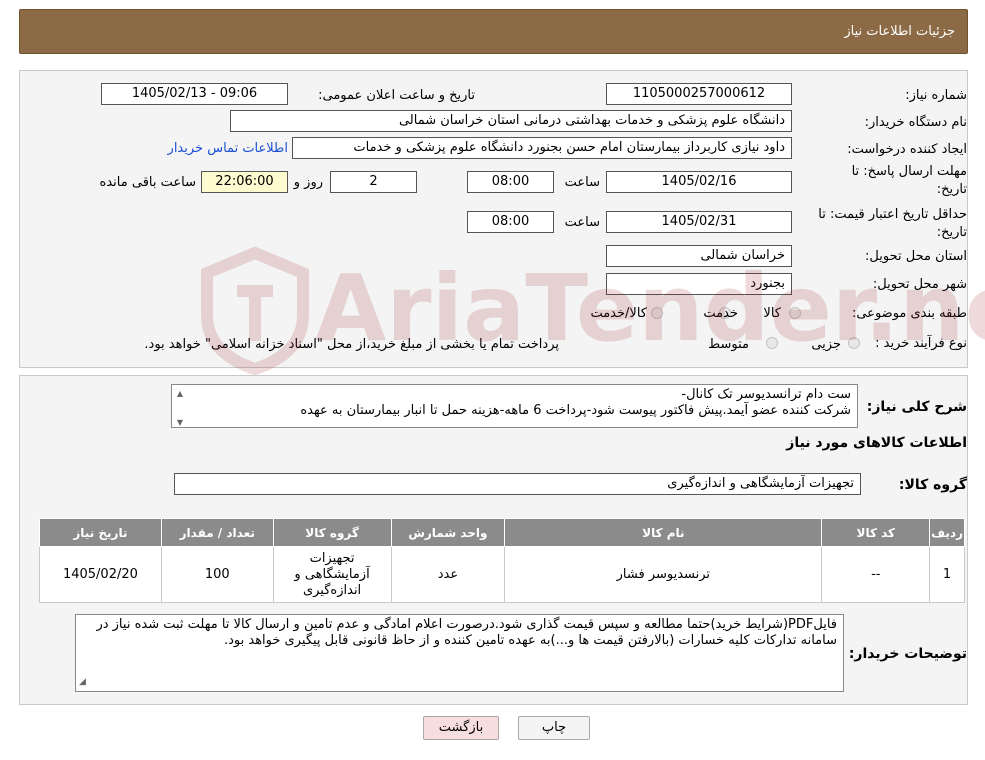 Image resolution: width=985 pixels, height=760 pixels. What do you see at coordinates (795, 313) in the screenshot?
I see `category-goods-radio` at bounding box center [795, 313].